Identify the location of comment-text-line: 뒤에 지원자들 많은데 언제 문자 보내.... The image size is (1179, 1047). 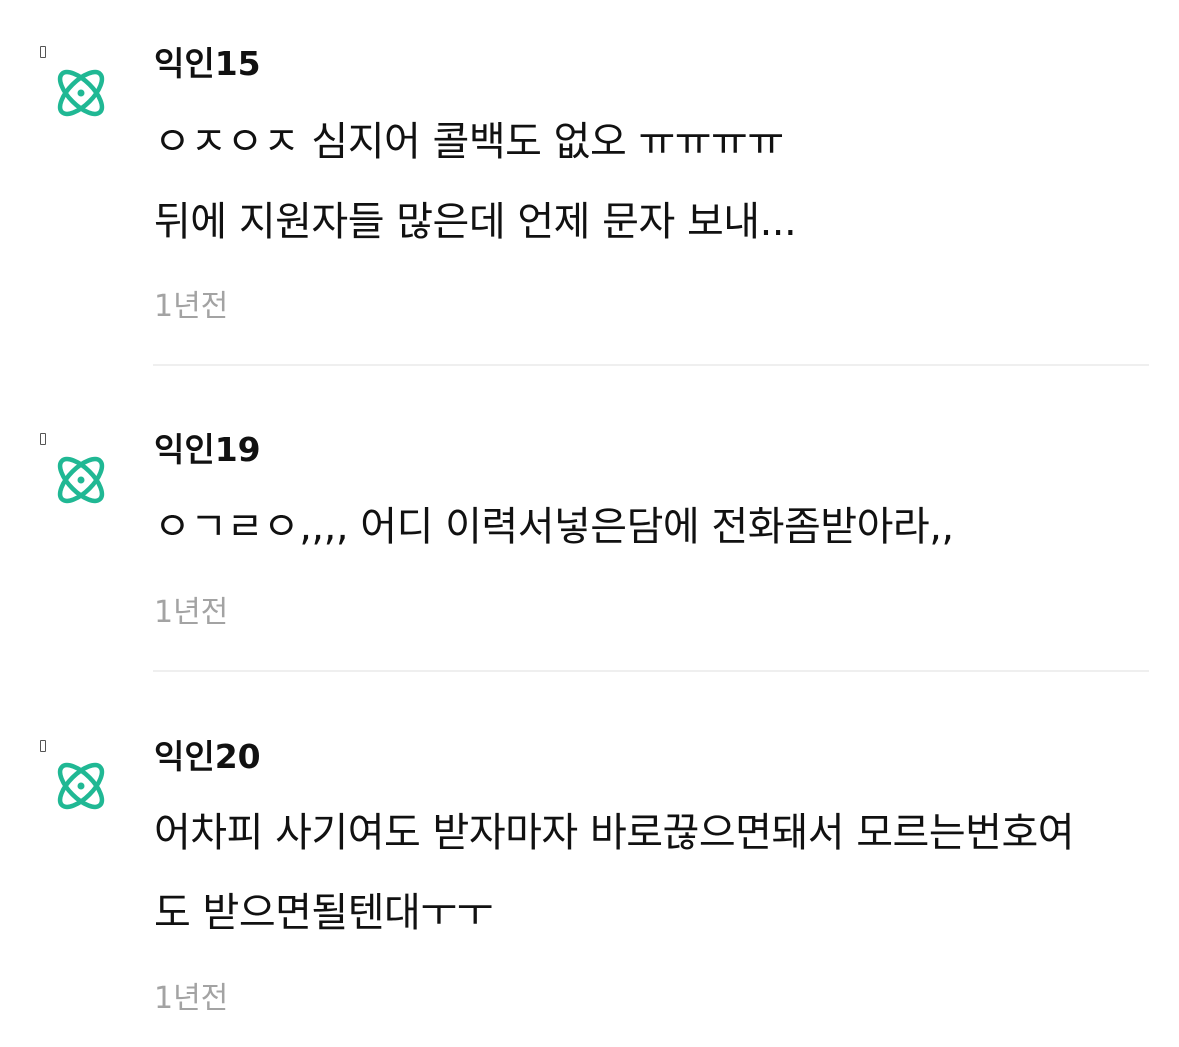
(475, 222).